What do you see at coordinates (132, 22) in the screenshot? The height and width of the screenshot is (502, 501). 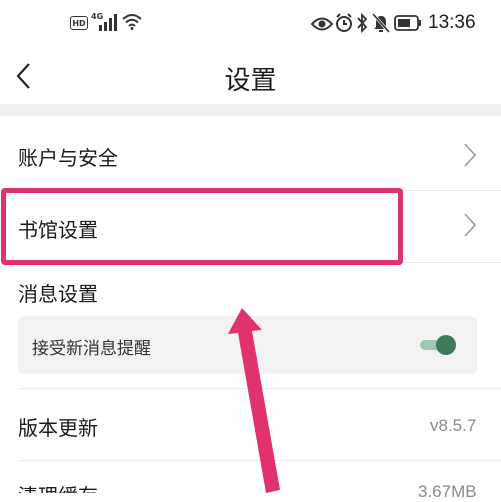 I see `wifi-icon` at bounding box center [132, 22].